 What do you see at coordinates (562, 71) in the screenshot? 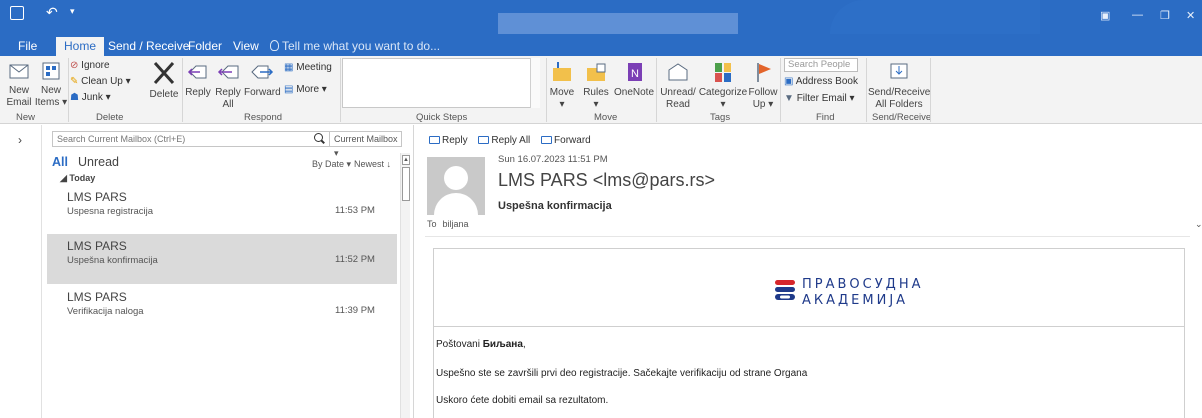
I see `move-icon` at bounding box center [562, 71].